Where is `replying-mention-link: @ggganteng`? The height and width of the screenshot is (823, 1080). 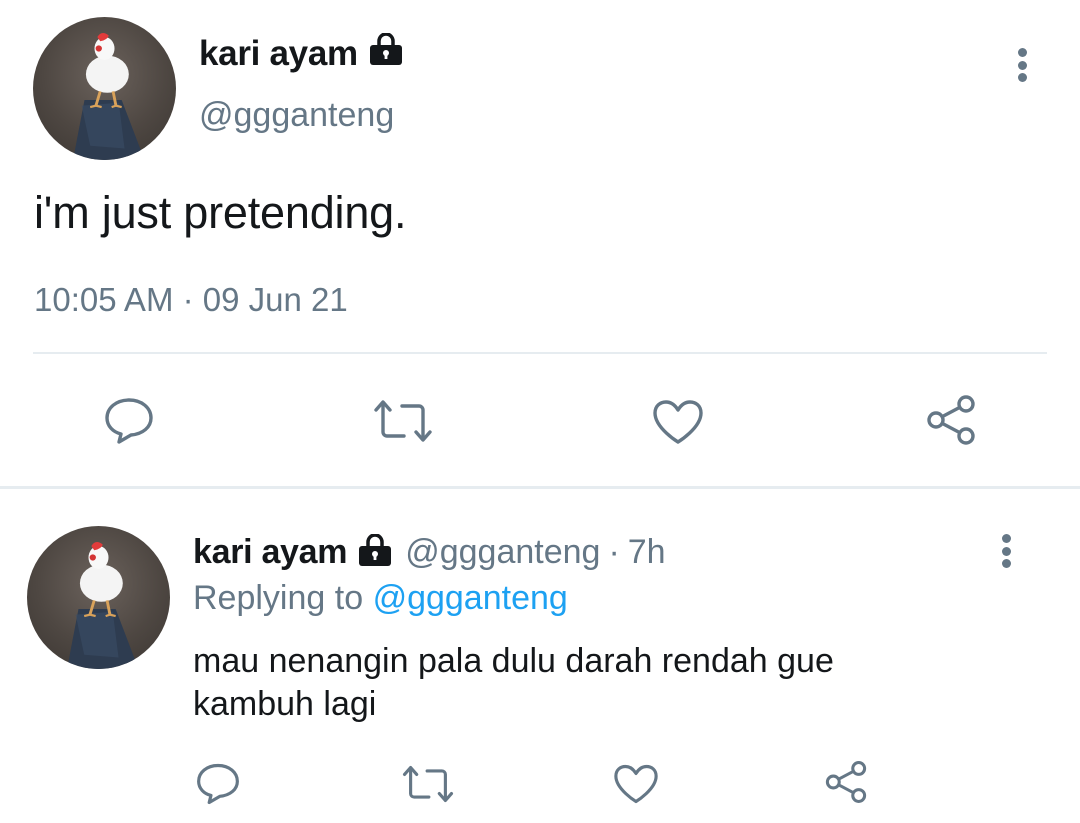
replying-mention-link: @ggganteng is located at coordinates (470, 598).